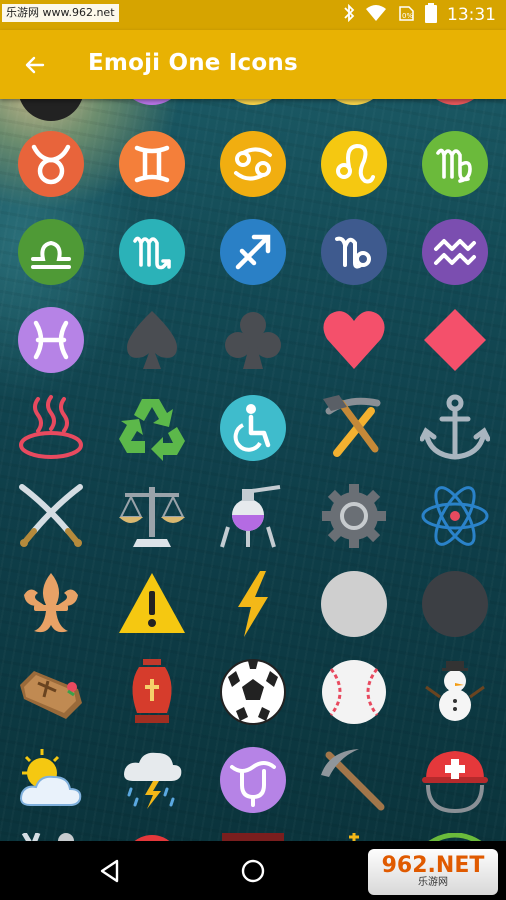  Describe the element at coordinates (253, 103) in the screenshot. I see `yellow-partial-icon` at that location.